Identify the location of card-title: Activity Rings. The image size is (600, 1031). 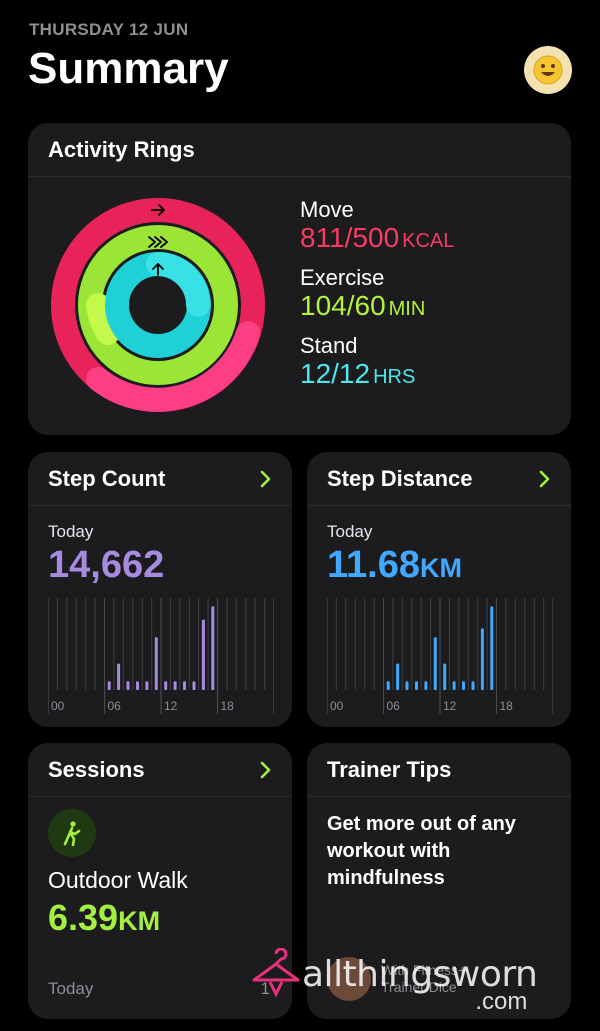
(121, 149).